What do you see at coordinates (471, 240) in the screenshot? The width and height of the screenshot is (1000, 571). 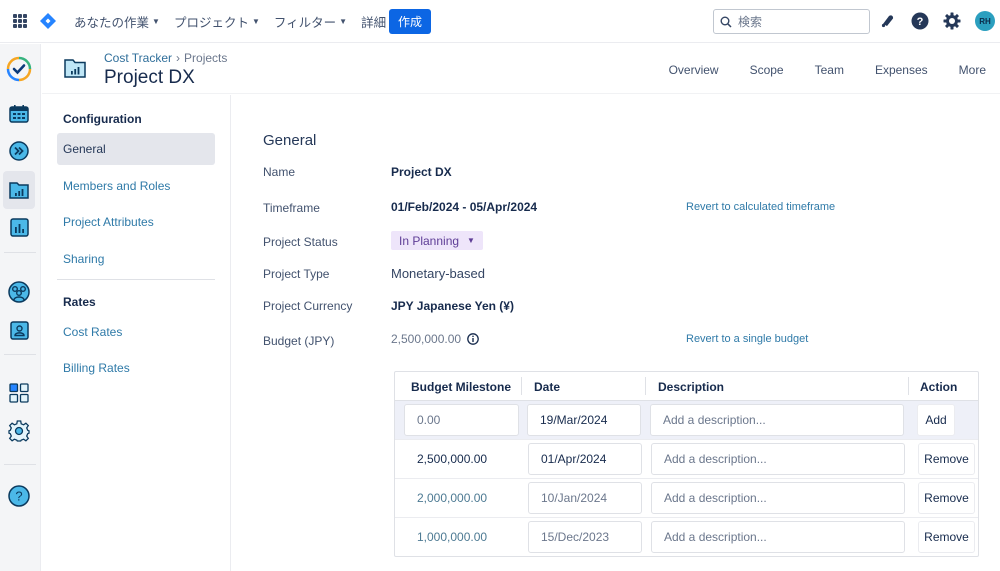 I see `caret-down-icon: ▼` at bounding box center [471, 240].